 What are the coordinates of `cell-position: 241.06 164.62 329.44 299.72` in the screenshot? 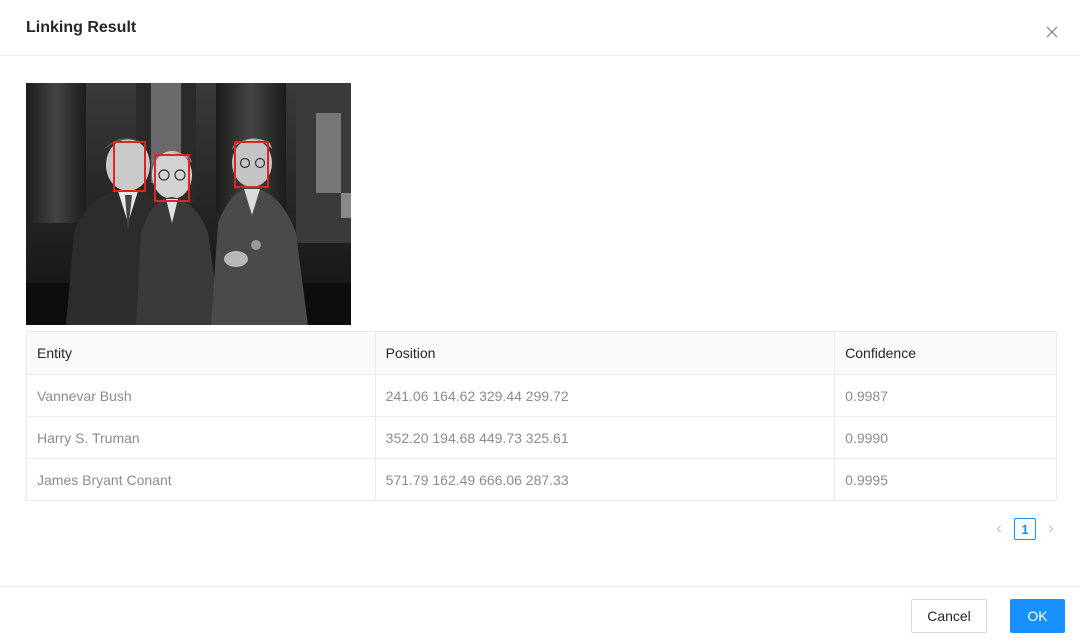 It's located at (605, 395).